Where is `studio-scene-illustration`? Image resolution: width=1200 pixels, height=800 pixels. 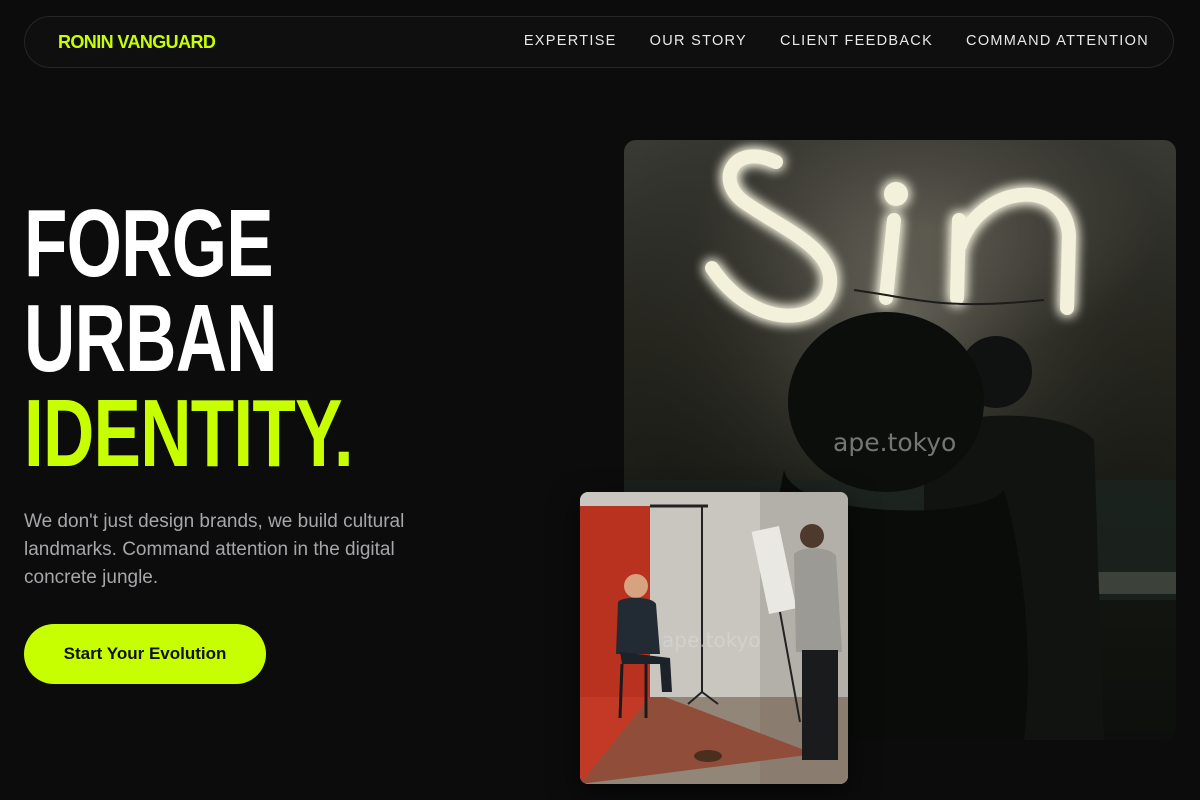
studio-scene-illustration is located at coordinates (714, 638).